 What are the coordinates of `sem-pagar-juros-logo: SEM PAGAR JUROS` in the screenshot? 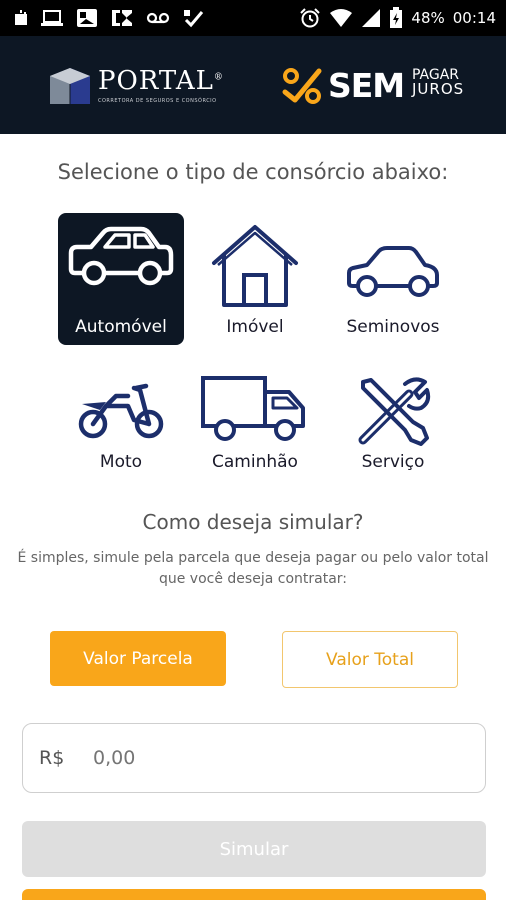 It's located at (373, 87).